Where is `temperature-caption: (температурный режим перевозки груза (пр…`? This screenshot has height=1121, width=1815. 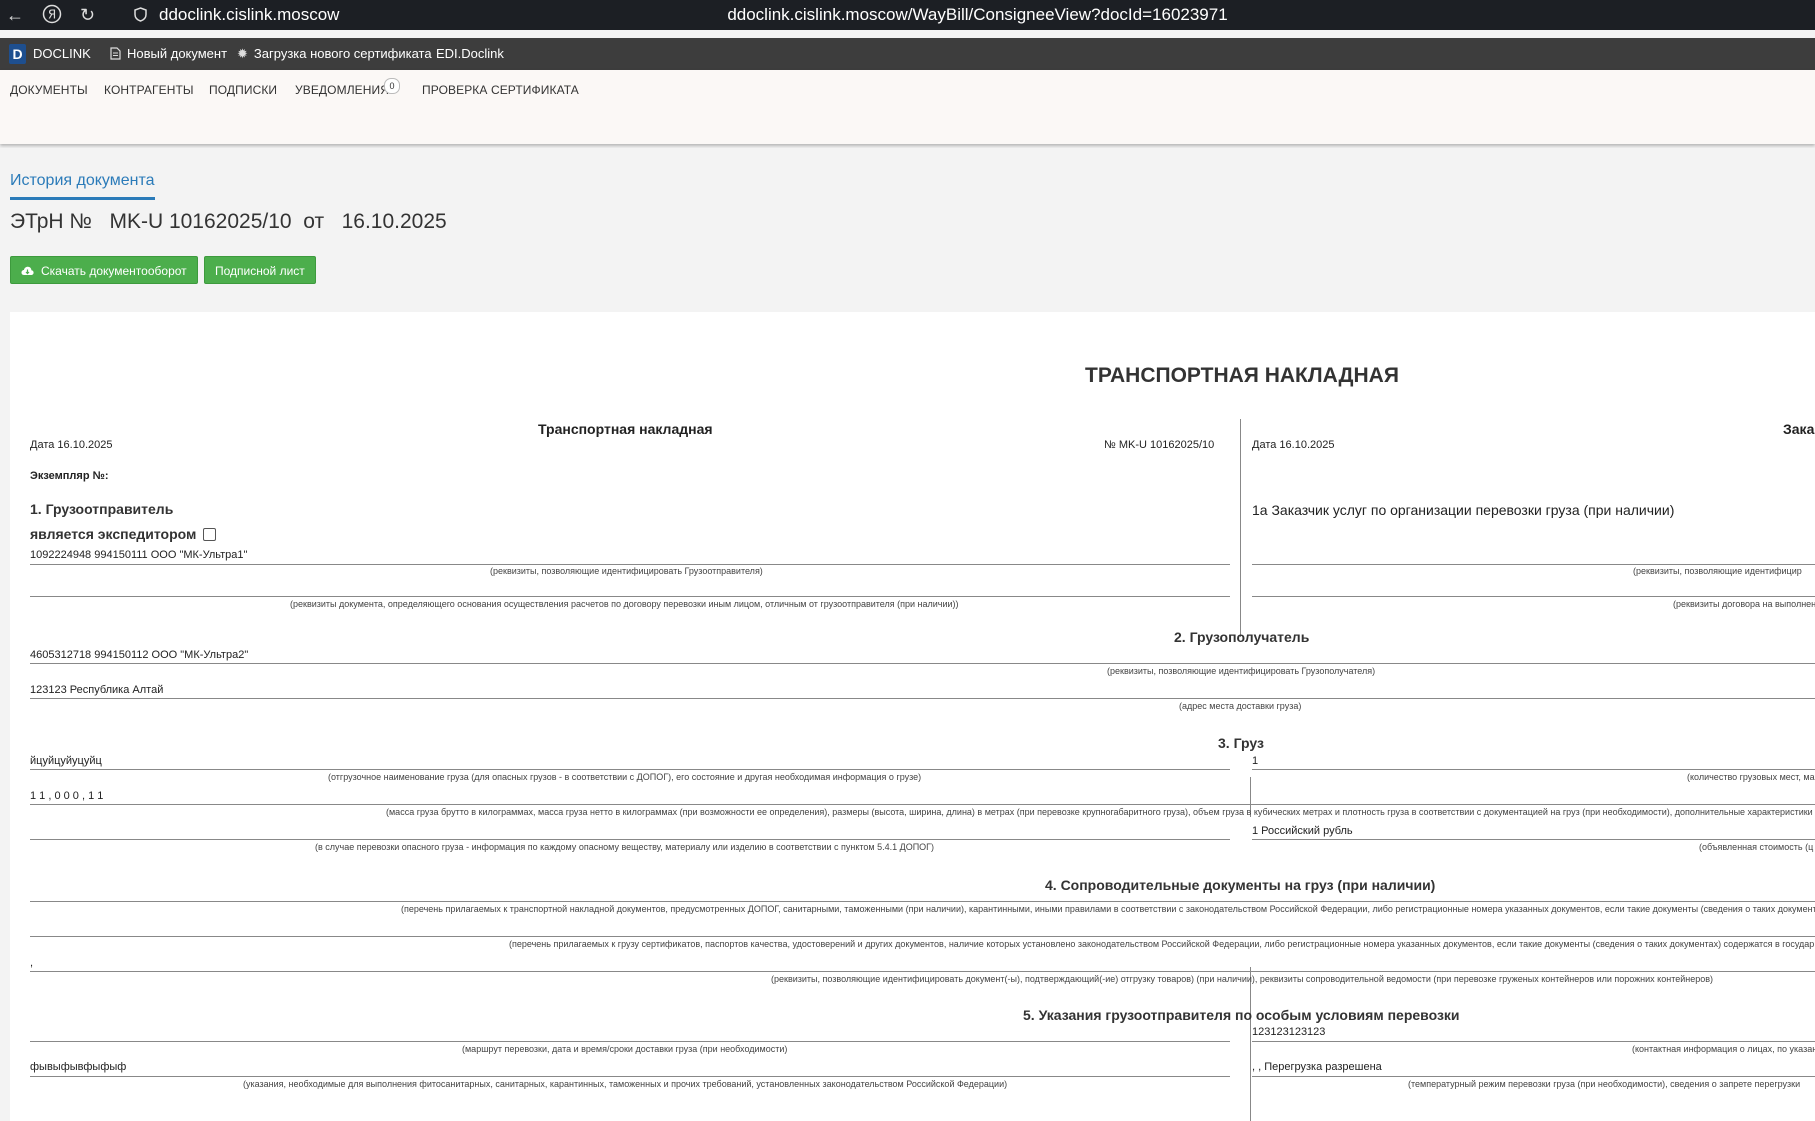
temperature-caption: (температурный режим перевозки груза (пр… is located at coordinates (1604, 1084).